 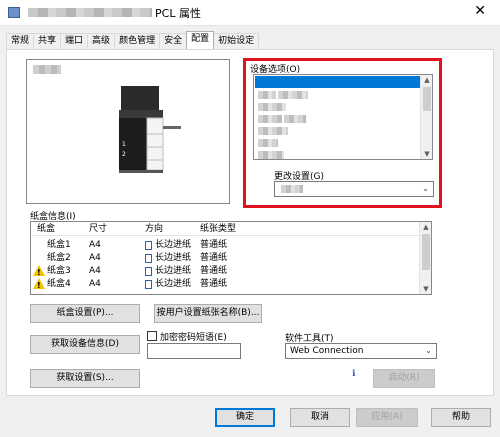 What do you see at coordinates (85, 344) in the screenshot?
I see `get-device-info-button: 获取设备信息(D)` at bounding box center [85, 344].